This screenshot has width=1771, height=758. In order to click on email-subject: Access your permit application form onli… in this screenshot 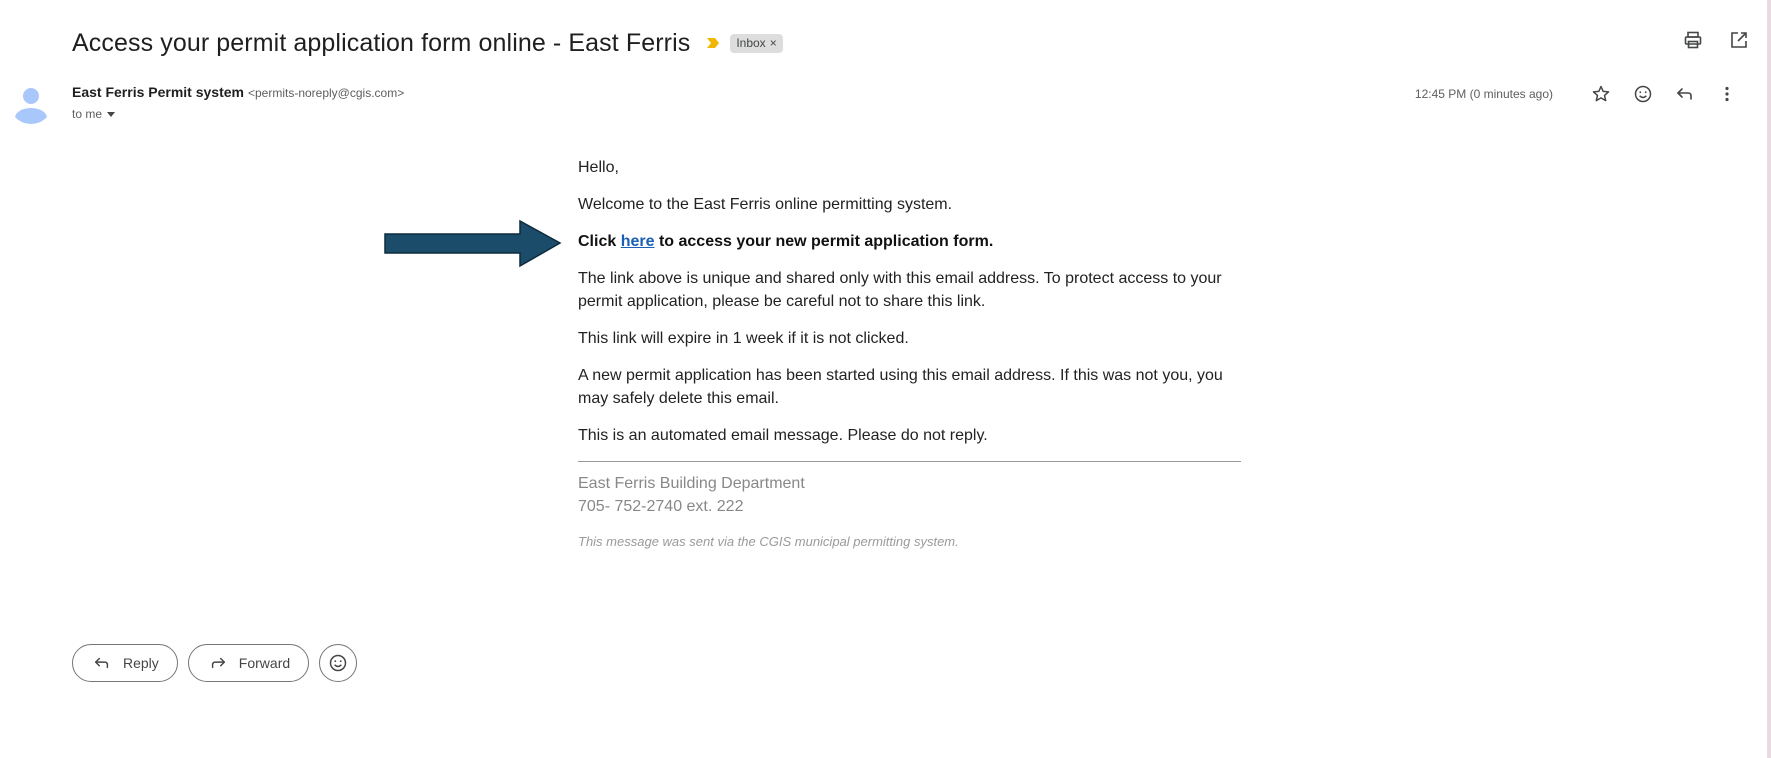, I will do `click(381, 42)`.